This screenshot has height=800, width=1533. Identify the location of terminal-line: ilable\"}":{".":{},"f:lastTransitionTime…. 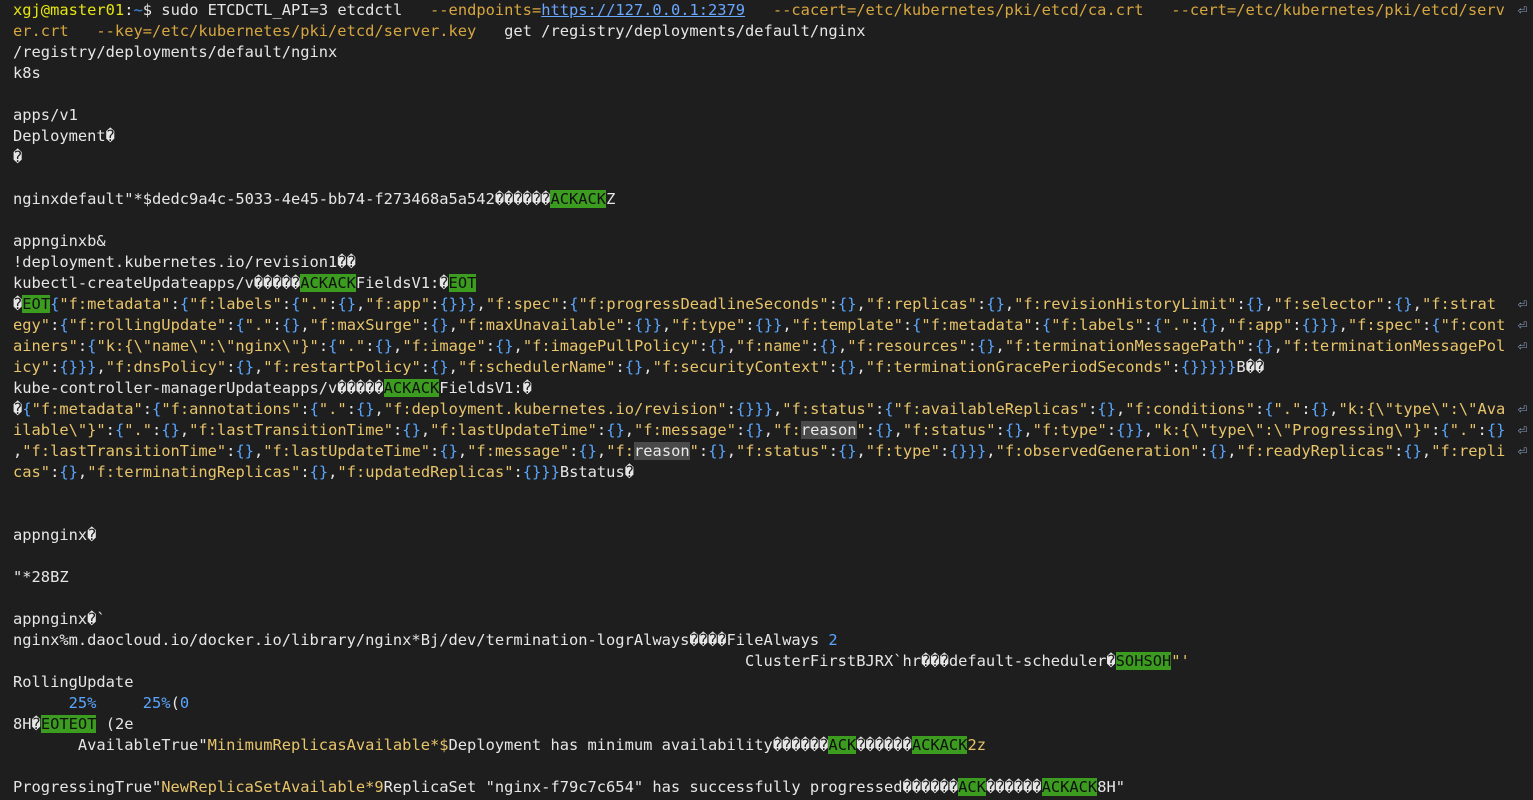
(773, 430).